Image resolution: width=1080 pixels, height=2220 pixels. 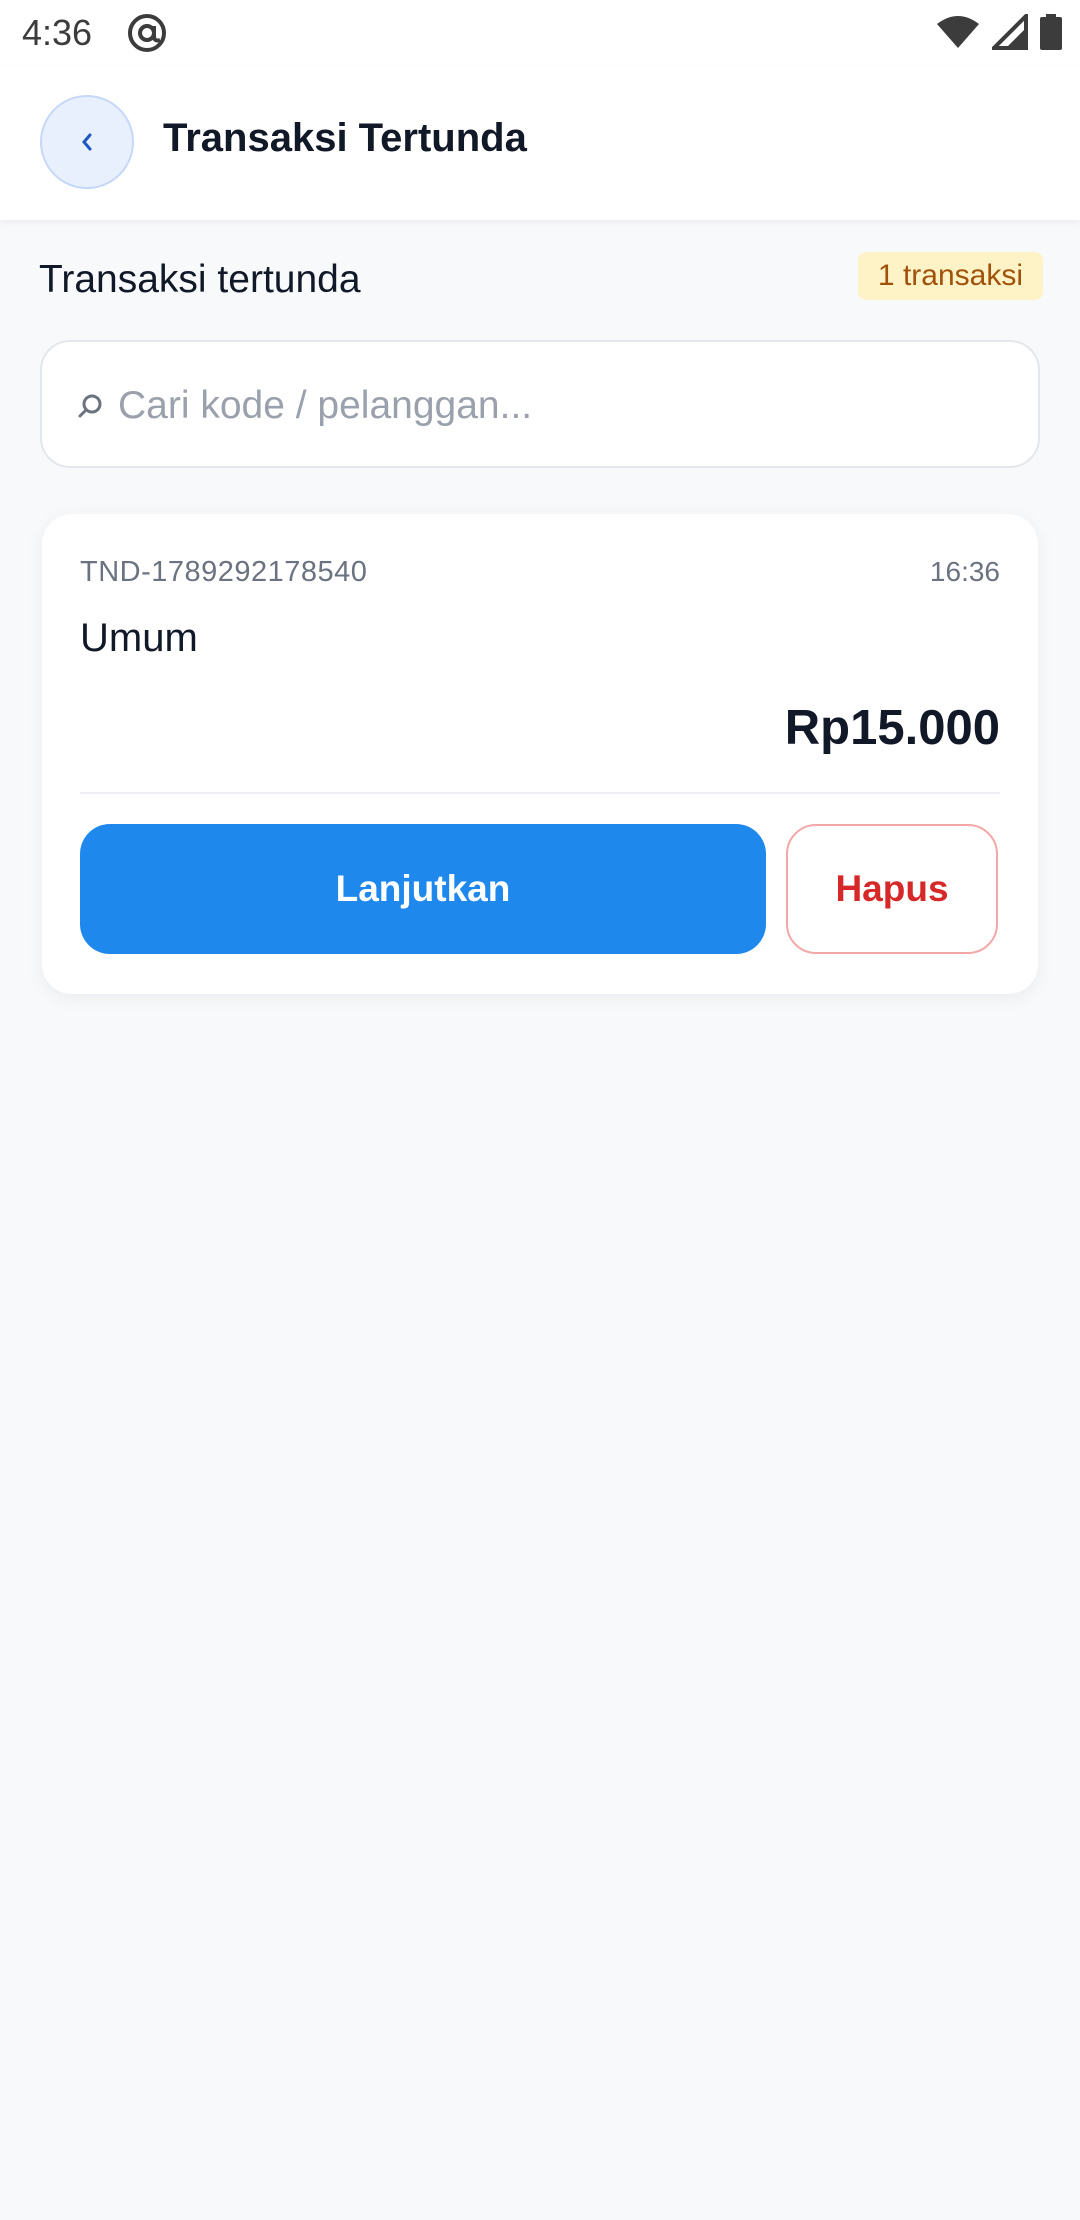 What do you see at coordinates (1008, 30) in the screenshot?
I see `cellular-signal-icon` at bounding box center [1008, 30].